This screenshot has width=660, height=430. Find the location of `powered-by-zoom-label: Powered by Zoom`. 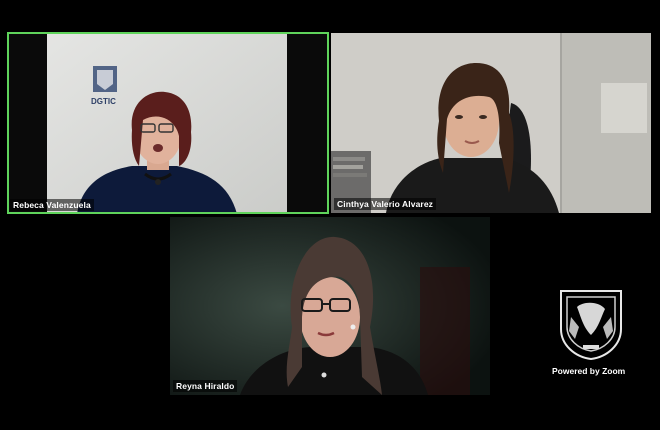

powered-by-zoom-label: Powered by Zoom is located at coordinates (589, 371).